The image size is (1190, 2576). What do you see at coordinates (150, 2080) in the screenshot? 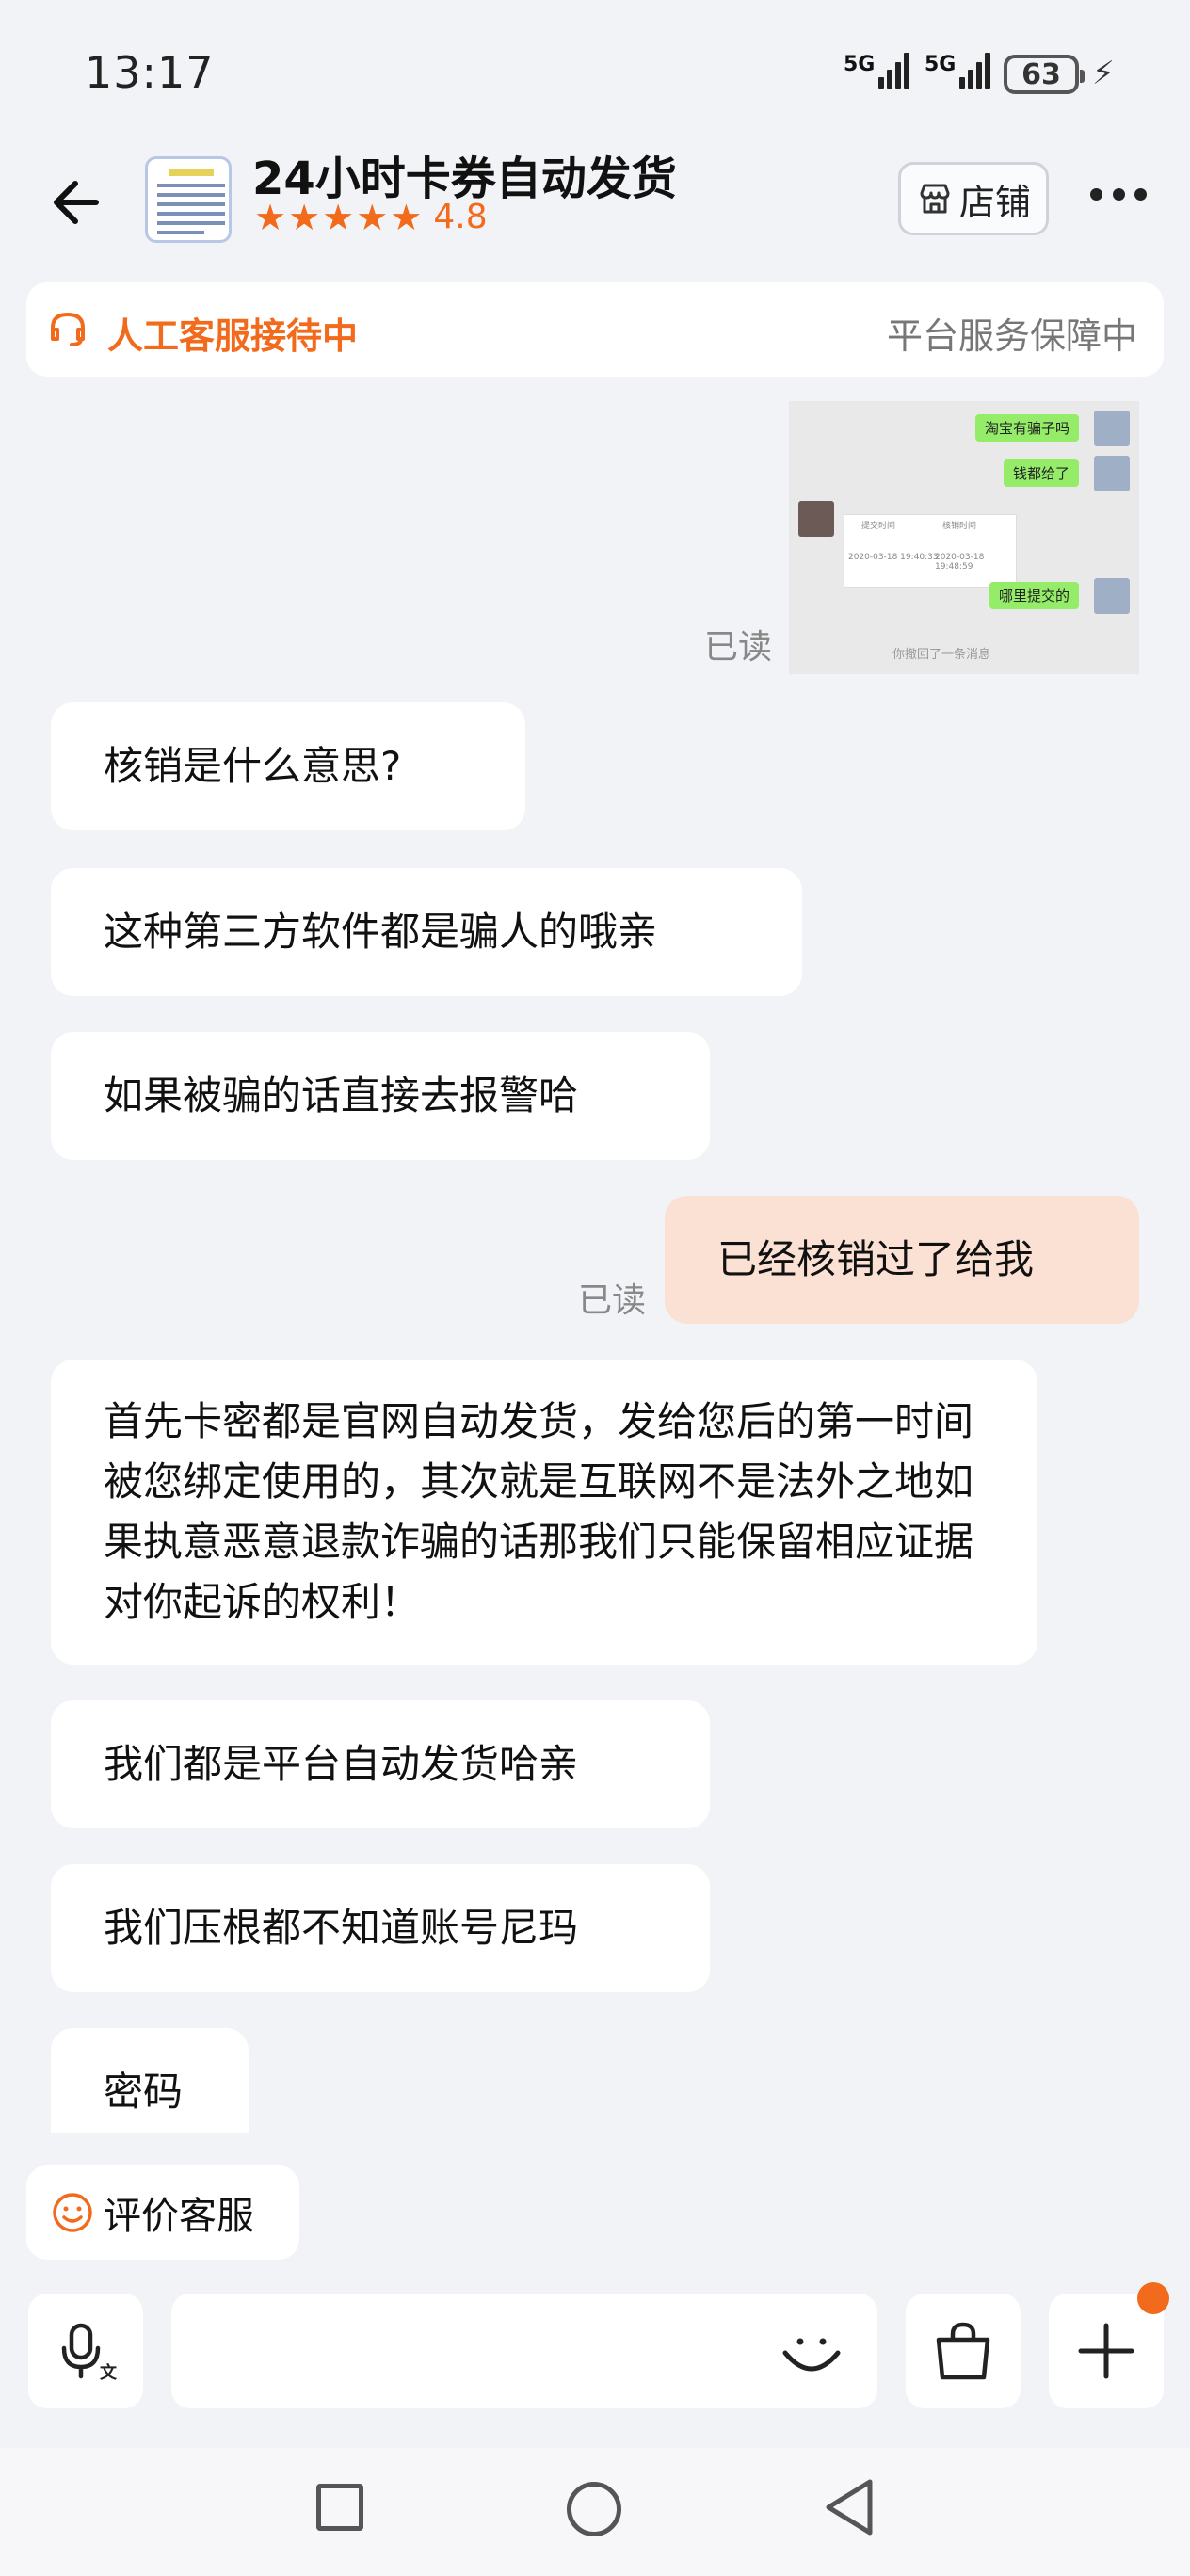
I see `received-message: 密码` at bounding box center [150, 2080].